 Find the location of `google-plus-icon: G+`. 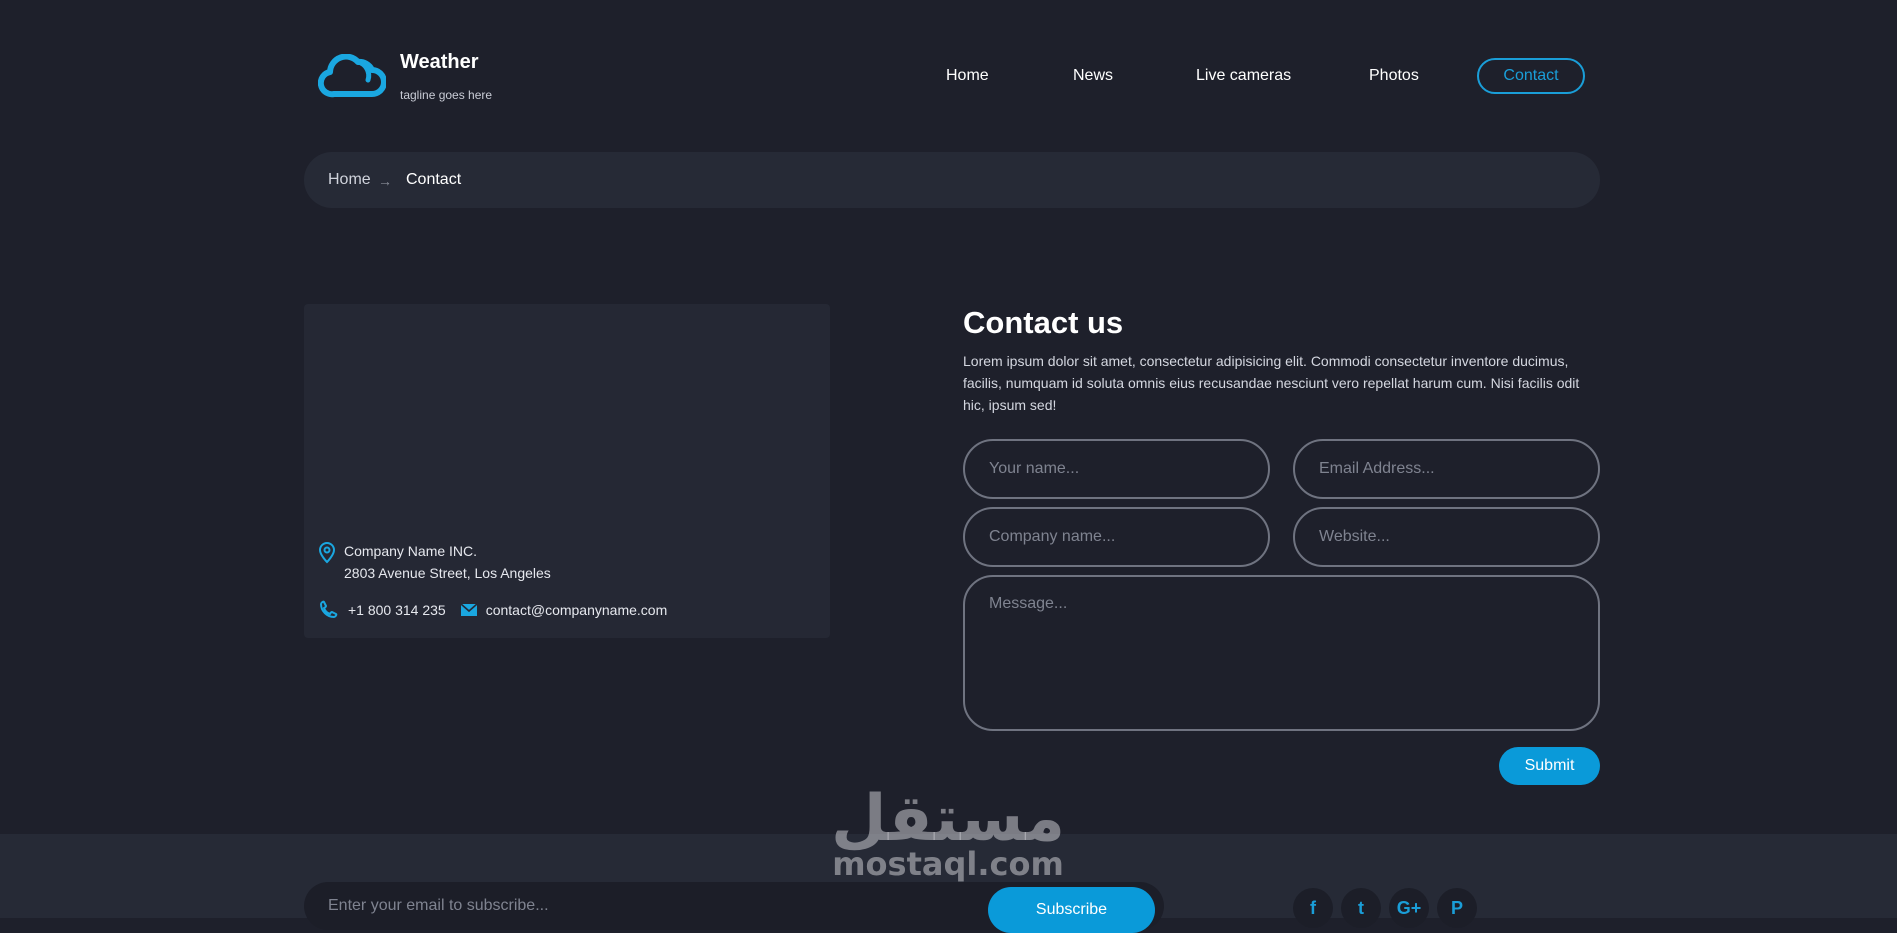

google-plus-icon: G+ is located at coordinates (1409, 908).